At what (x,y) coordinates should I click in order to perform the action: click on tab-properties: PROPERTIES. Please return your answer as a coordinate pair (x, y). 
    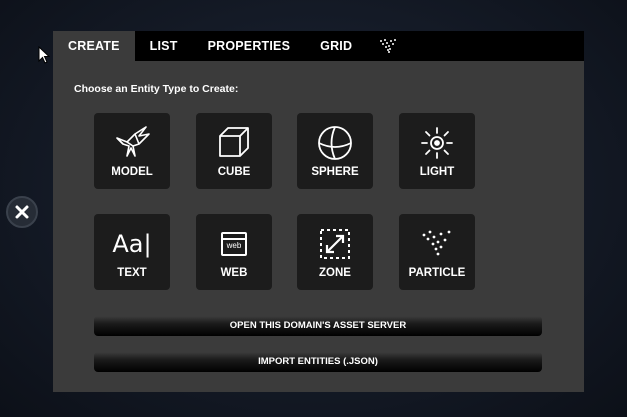
    Looking at the image, I should click on (249, 46).